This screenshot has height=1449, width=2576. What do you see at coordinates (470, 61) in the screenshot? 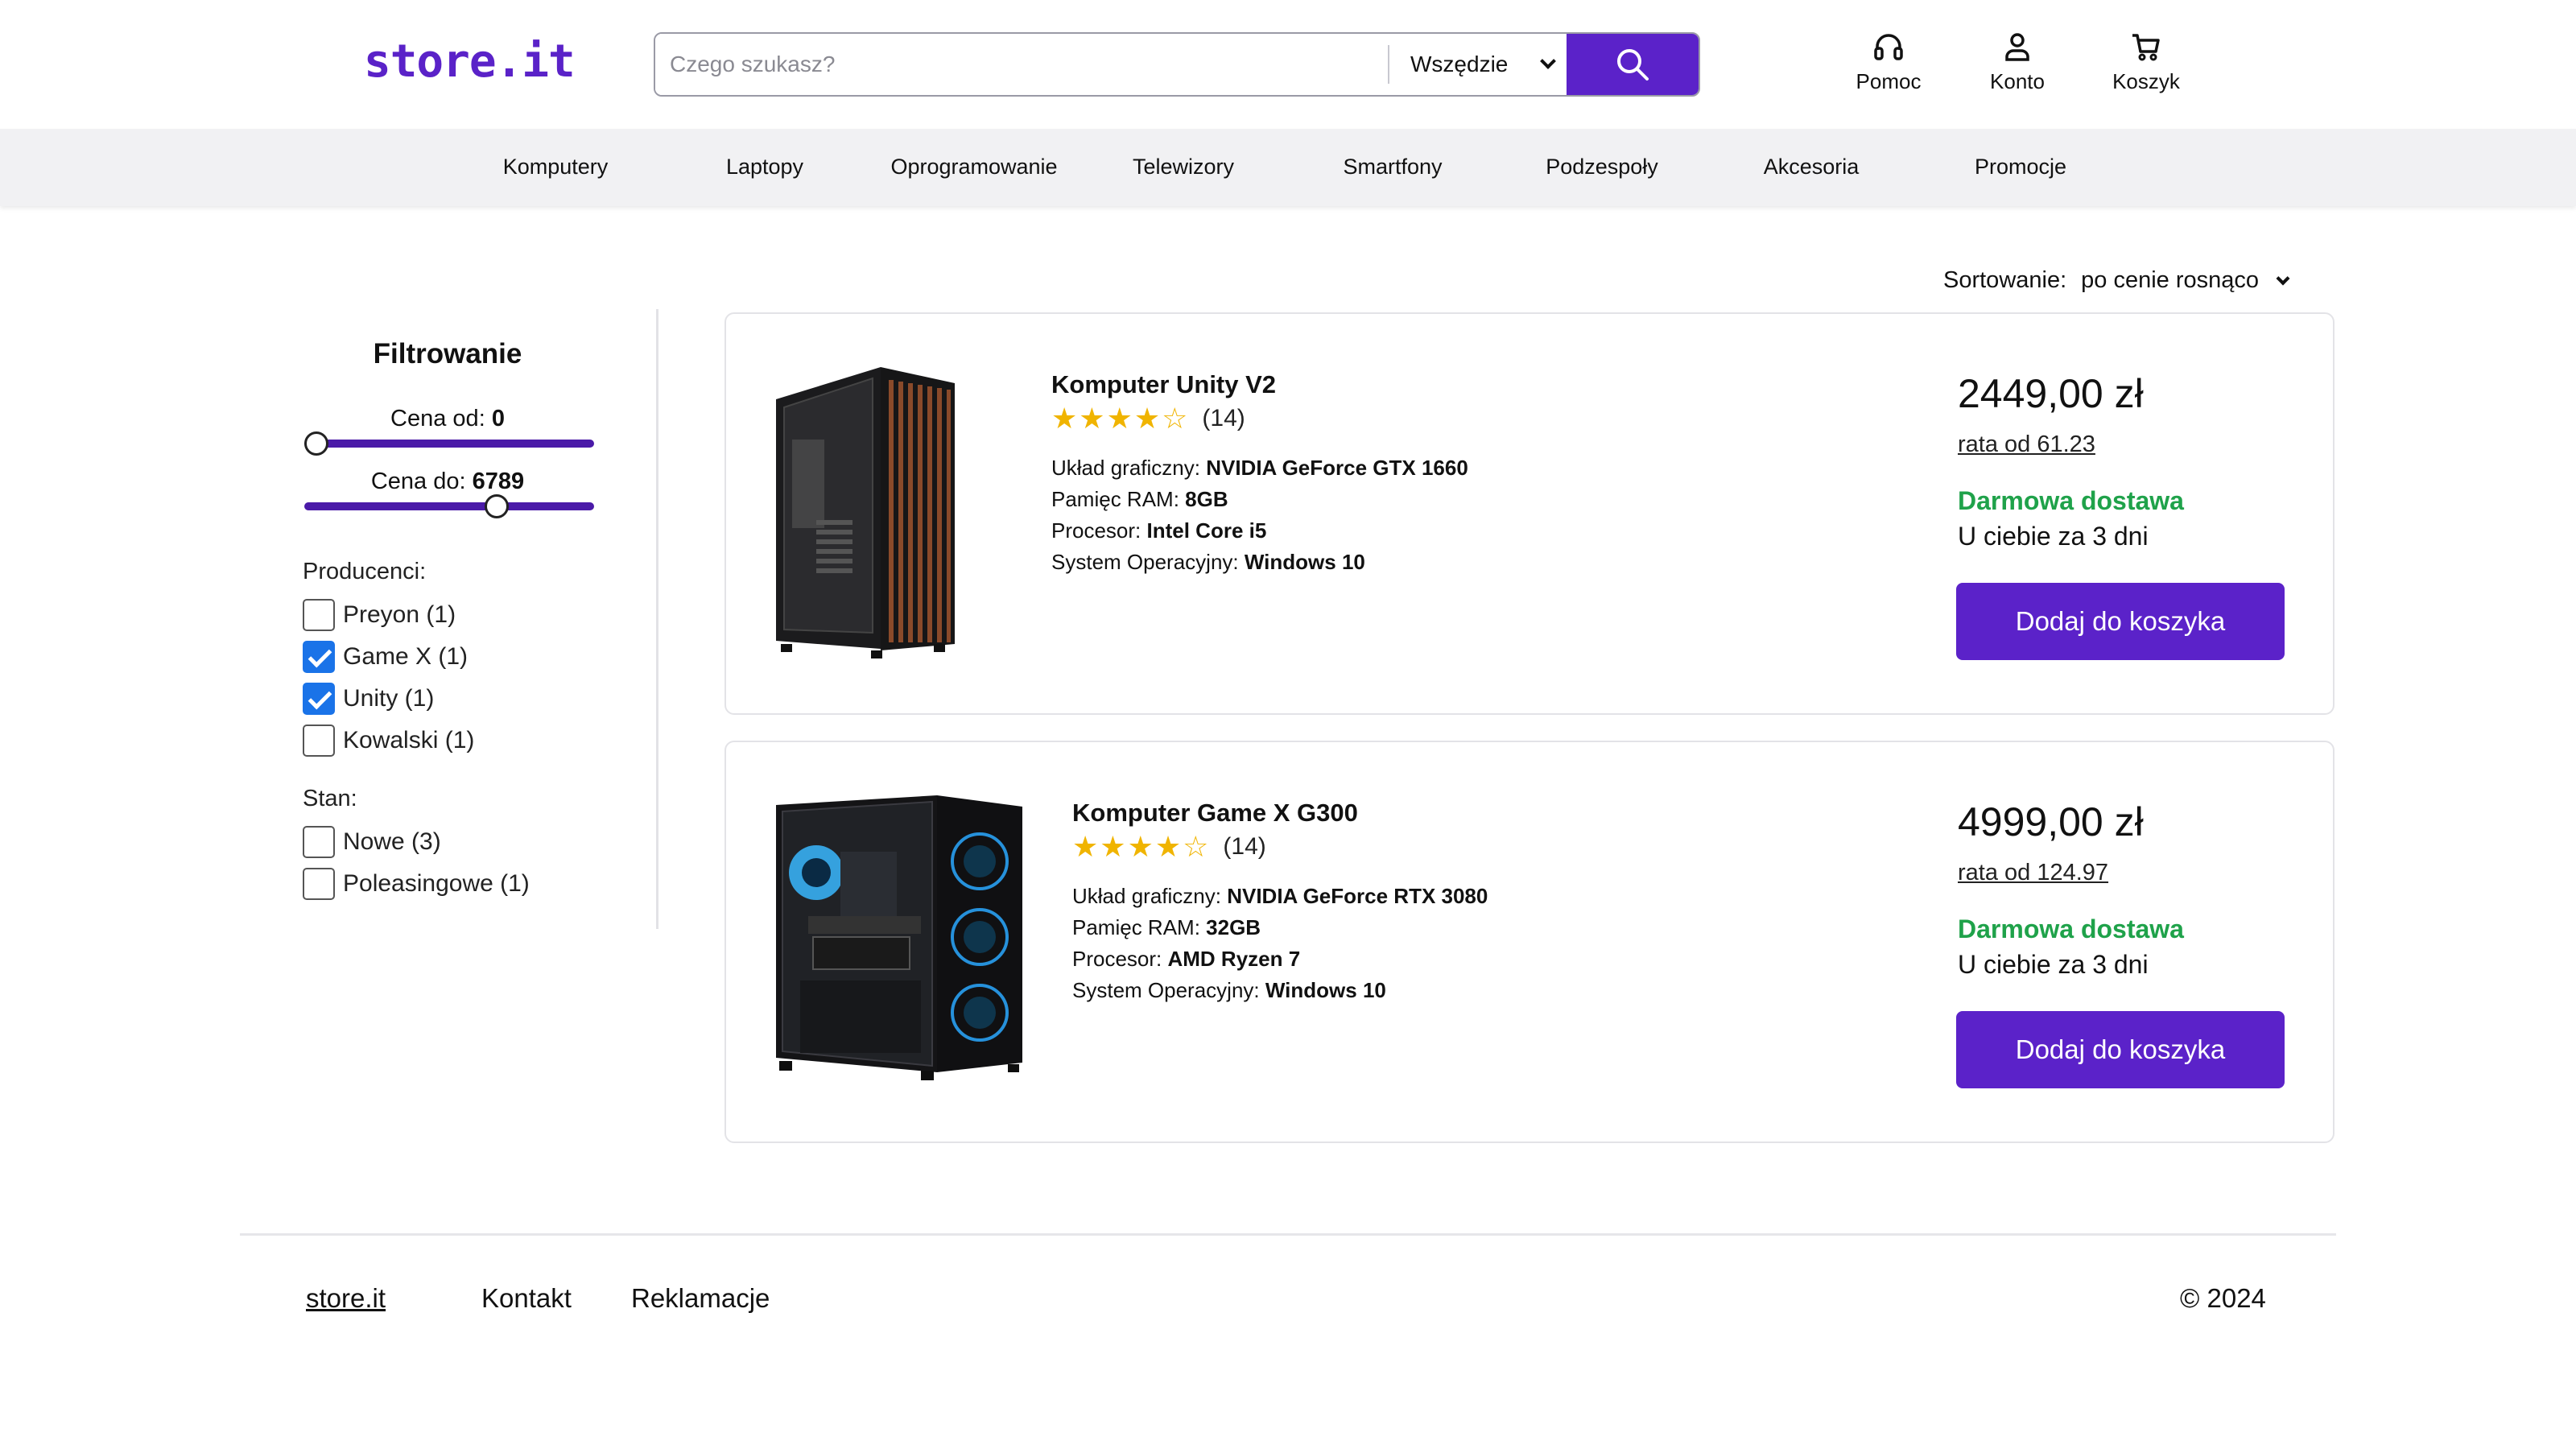
I see `logo: store.it` at bounding box center [470, 61].